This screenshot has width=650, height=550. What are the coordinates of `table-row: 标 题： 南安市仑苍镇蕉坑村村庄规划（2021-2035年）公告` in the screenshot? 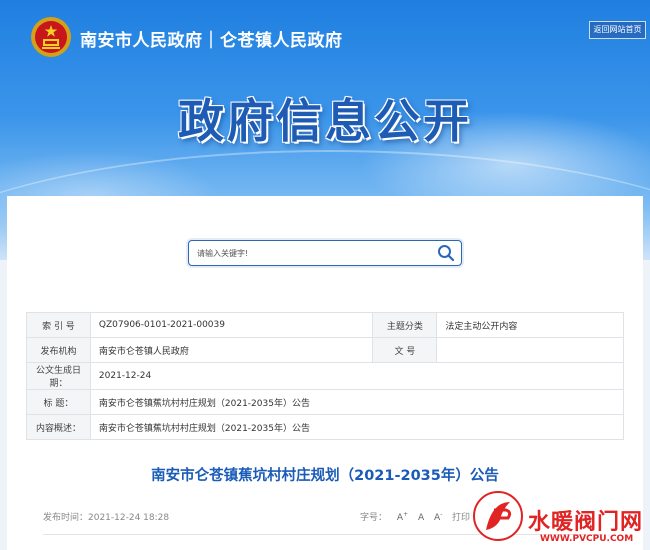 It's located at (325, 402).